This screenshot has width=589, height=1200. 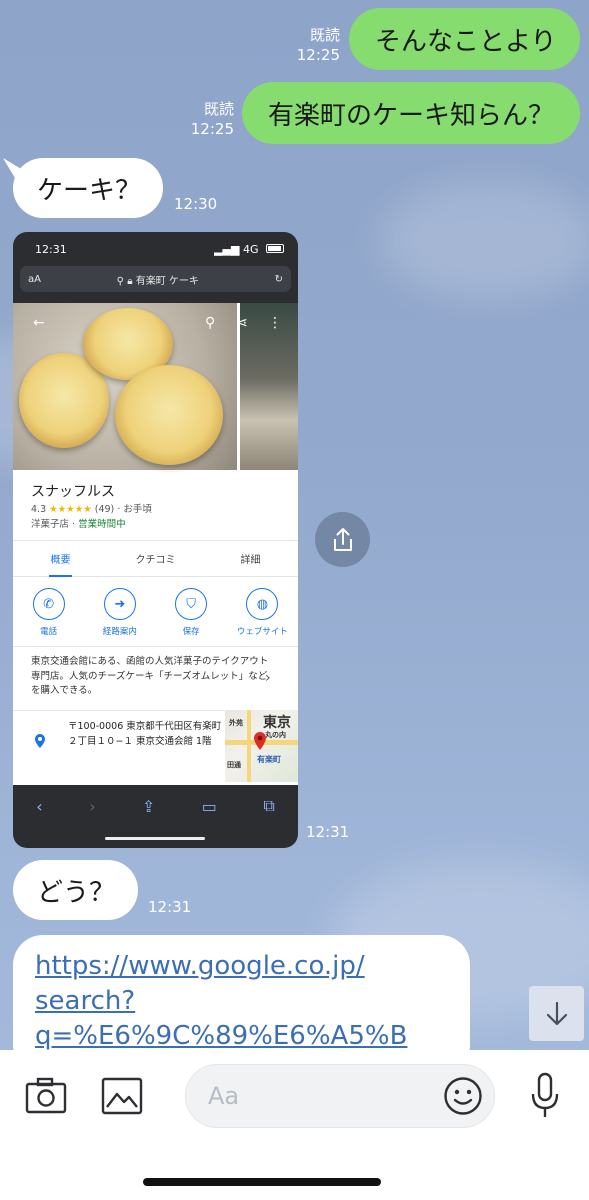 What do you see at coordinates (249, 746) in the screenshot?
I see `map-road` at bounding box center [249, 746].